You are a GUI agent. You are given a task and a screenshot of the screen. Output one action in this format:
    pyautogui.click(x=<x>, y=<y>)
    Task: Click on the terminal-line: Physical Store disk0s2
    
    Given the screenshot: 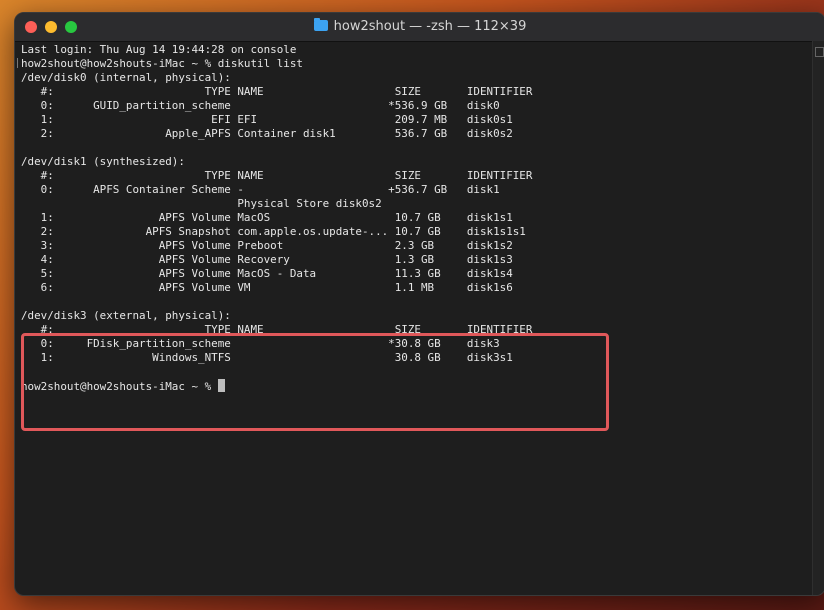 What is the action you would take?
    pyautogui.click(x=201, y=203)
    